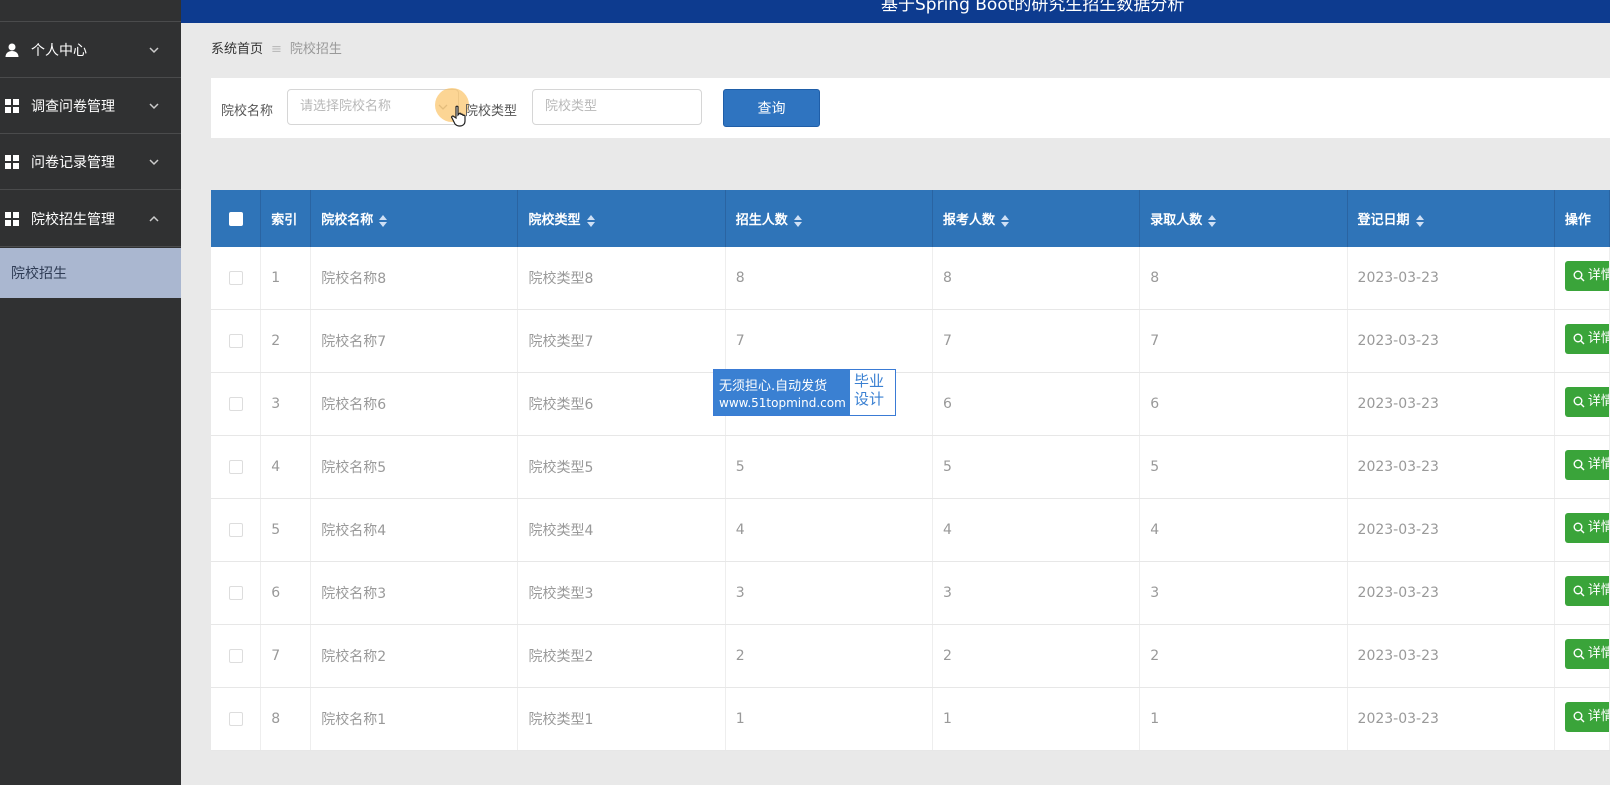 Image resolution: width=1610 pixels, height=785 pixels. I want to click on col-school-name: 院校名称, so click(414, 218).